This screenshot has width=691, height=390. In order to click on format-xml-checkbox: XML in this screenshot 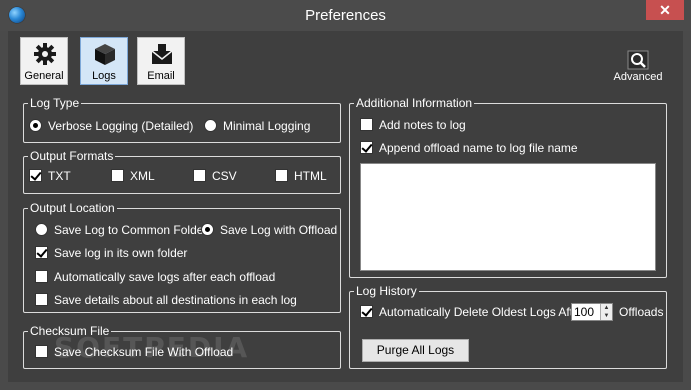, I will do `click(133, 176)`.